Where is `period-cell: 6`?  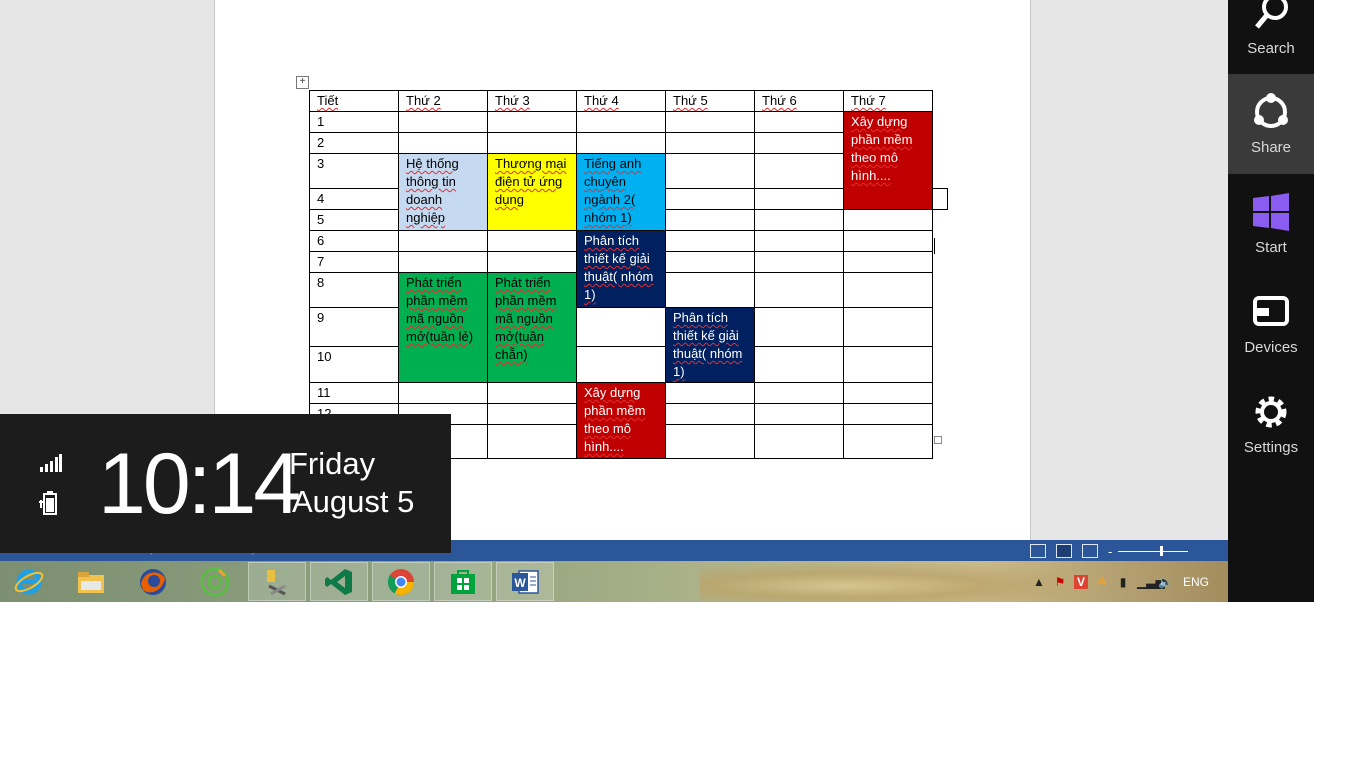
period-cell: 6 is located at coordinates (354, 241).